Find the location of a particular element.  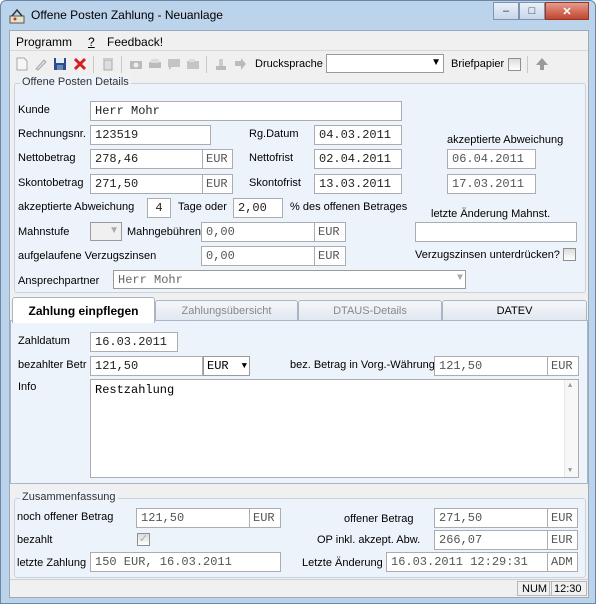

close-button: ✕ is located at coordinates (567, 11).